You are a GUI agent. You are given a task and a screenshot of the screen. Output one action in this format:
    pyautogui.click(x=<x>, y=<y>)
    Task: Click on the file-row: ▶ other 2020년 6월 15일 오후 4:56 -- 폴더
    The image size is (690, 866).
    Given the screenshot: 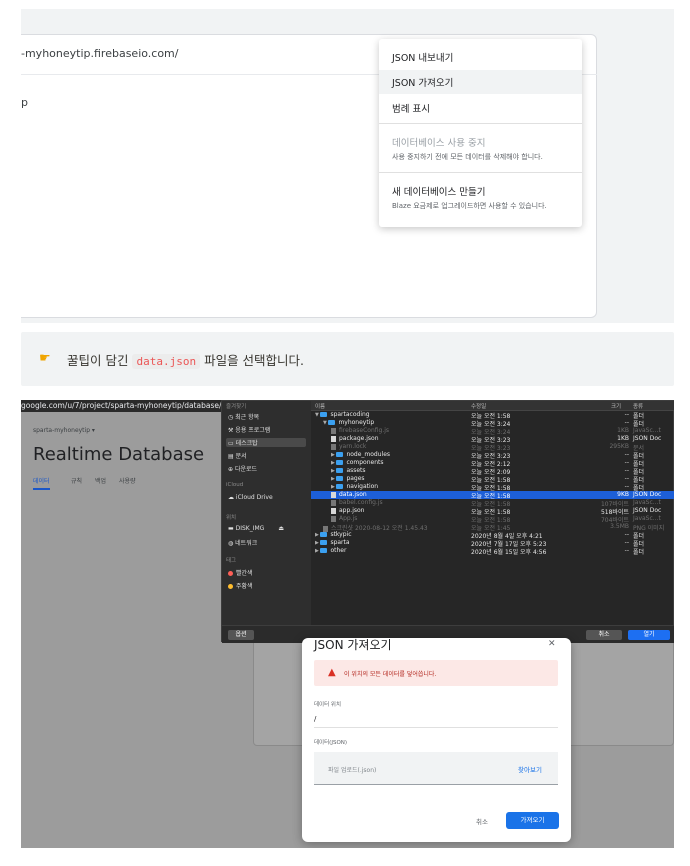 What is the action you would take?
    pyautogui.click(x=492, y=551)
    